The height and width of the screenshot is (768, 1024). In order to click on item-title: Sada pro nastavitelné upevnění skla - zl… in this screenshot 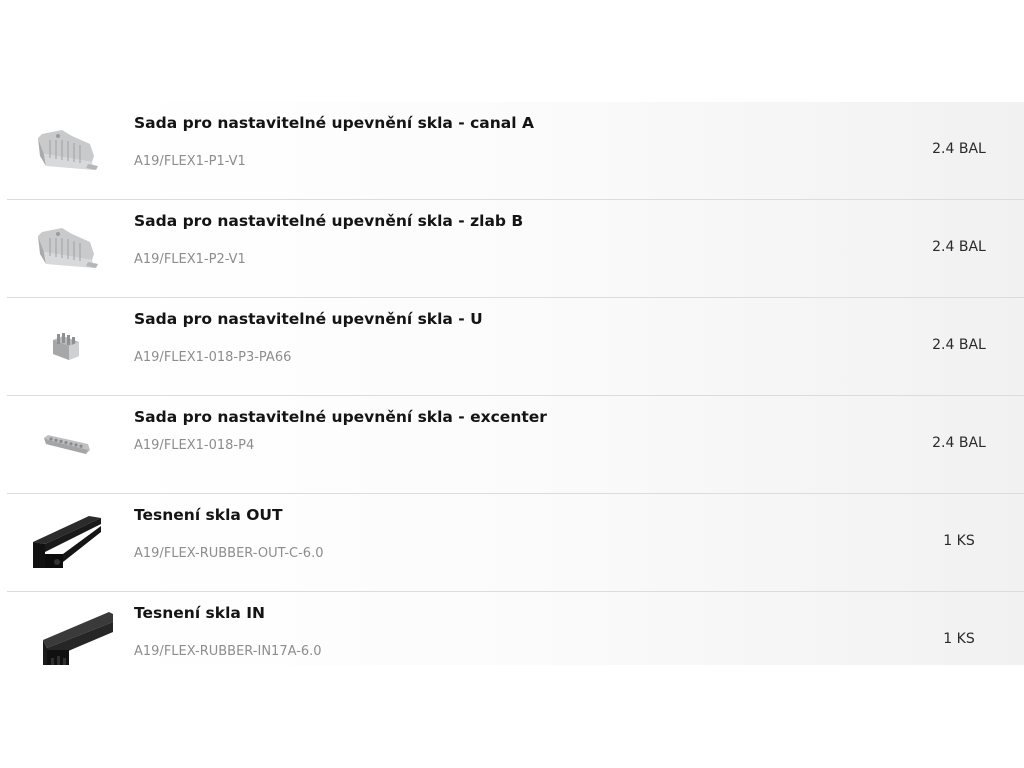, I will do `click(328, 221)`.